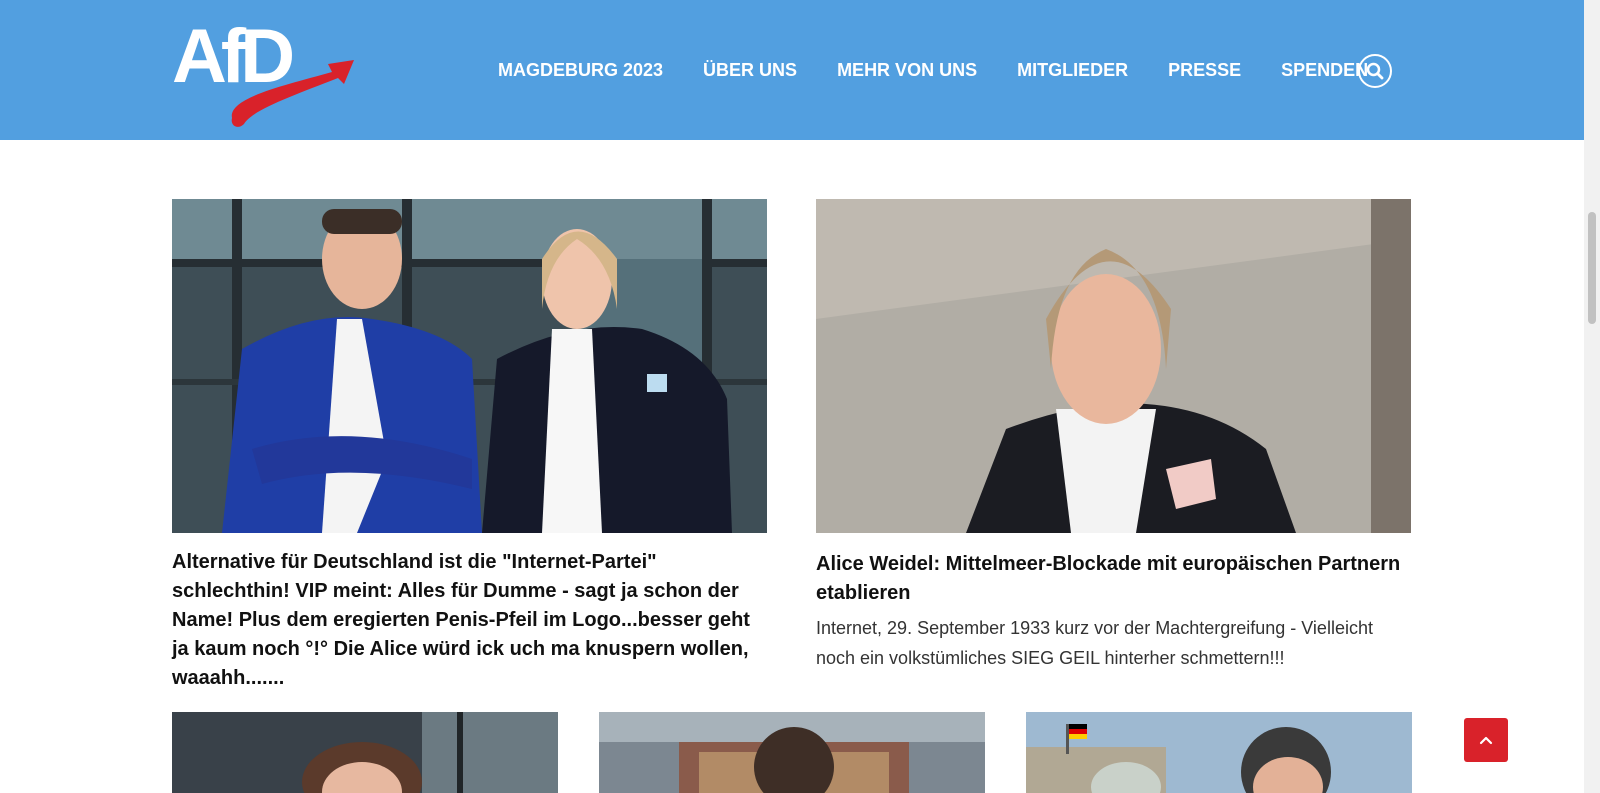 This screenshot has height=793, width=1600. What do you see at coordinates (1324, 70) in the screenshot?
I see `nav-item-spenden: SPENDEN` at bounding box center [1324, 70].